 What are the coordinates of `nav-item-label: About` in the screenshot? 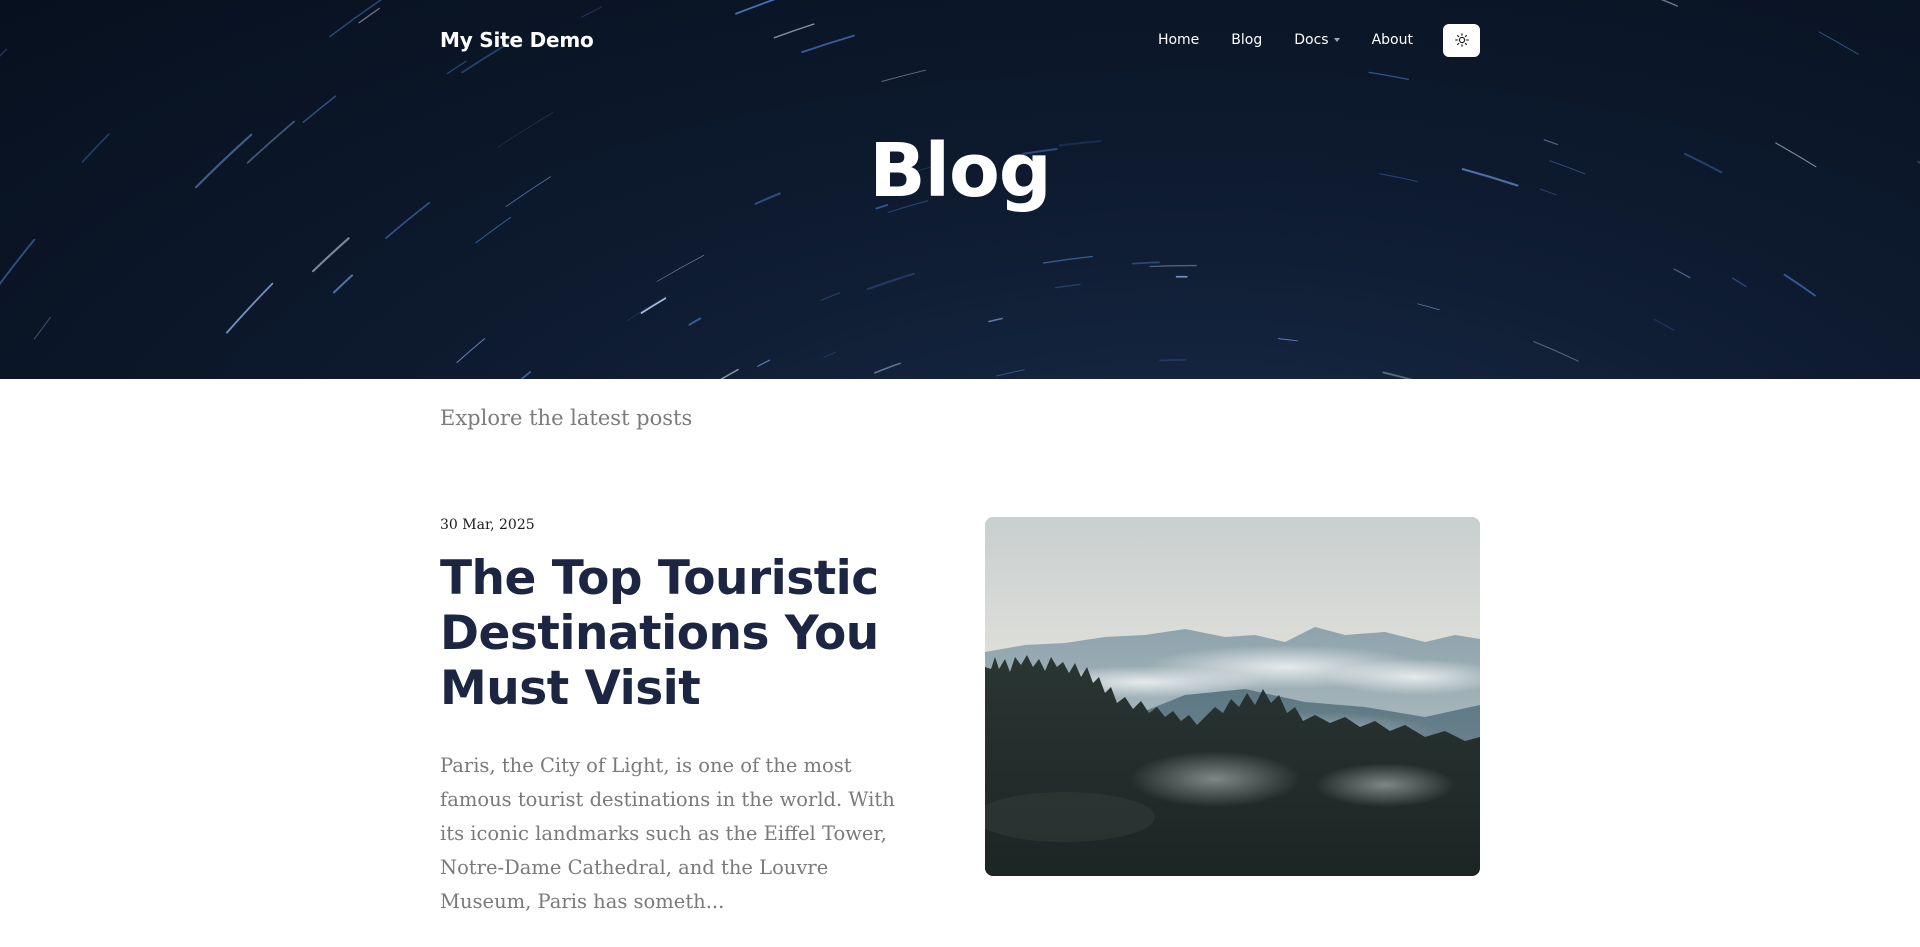 It's located at (1392, 40).